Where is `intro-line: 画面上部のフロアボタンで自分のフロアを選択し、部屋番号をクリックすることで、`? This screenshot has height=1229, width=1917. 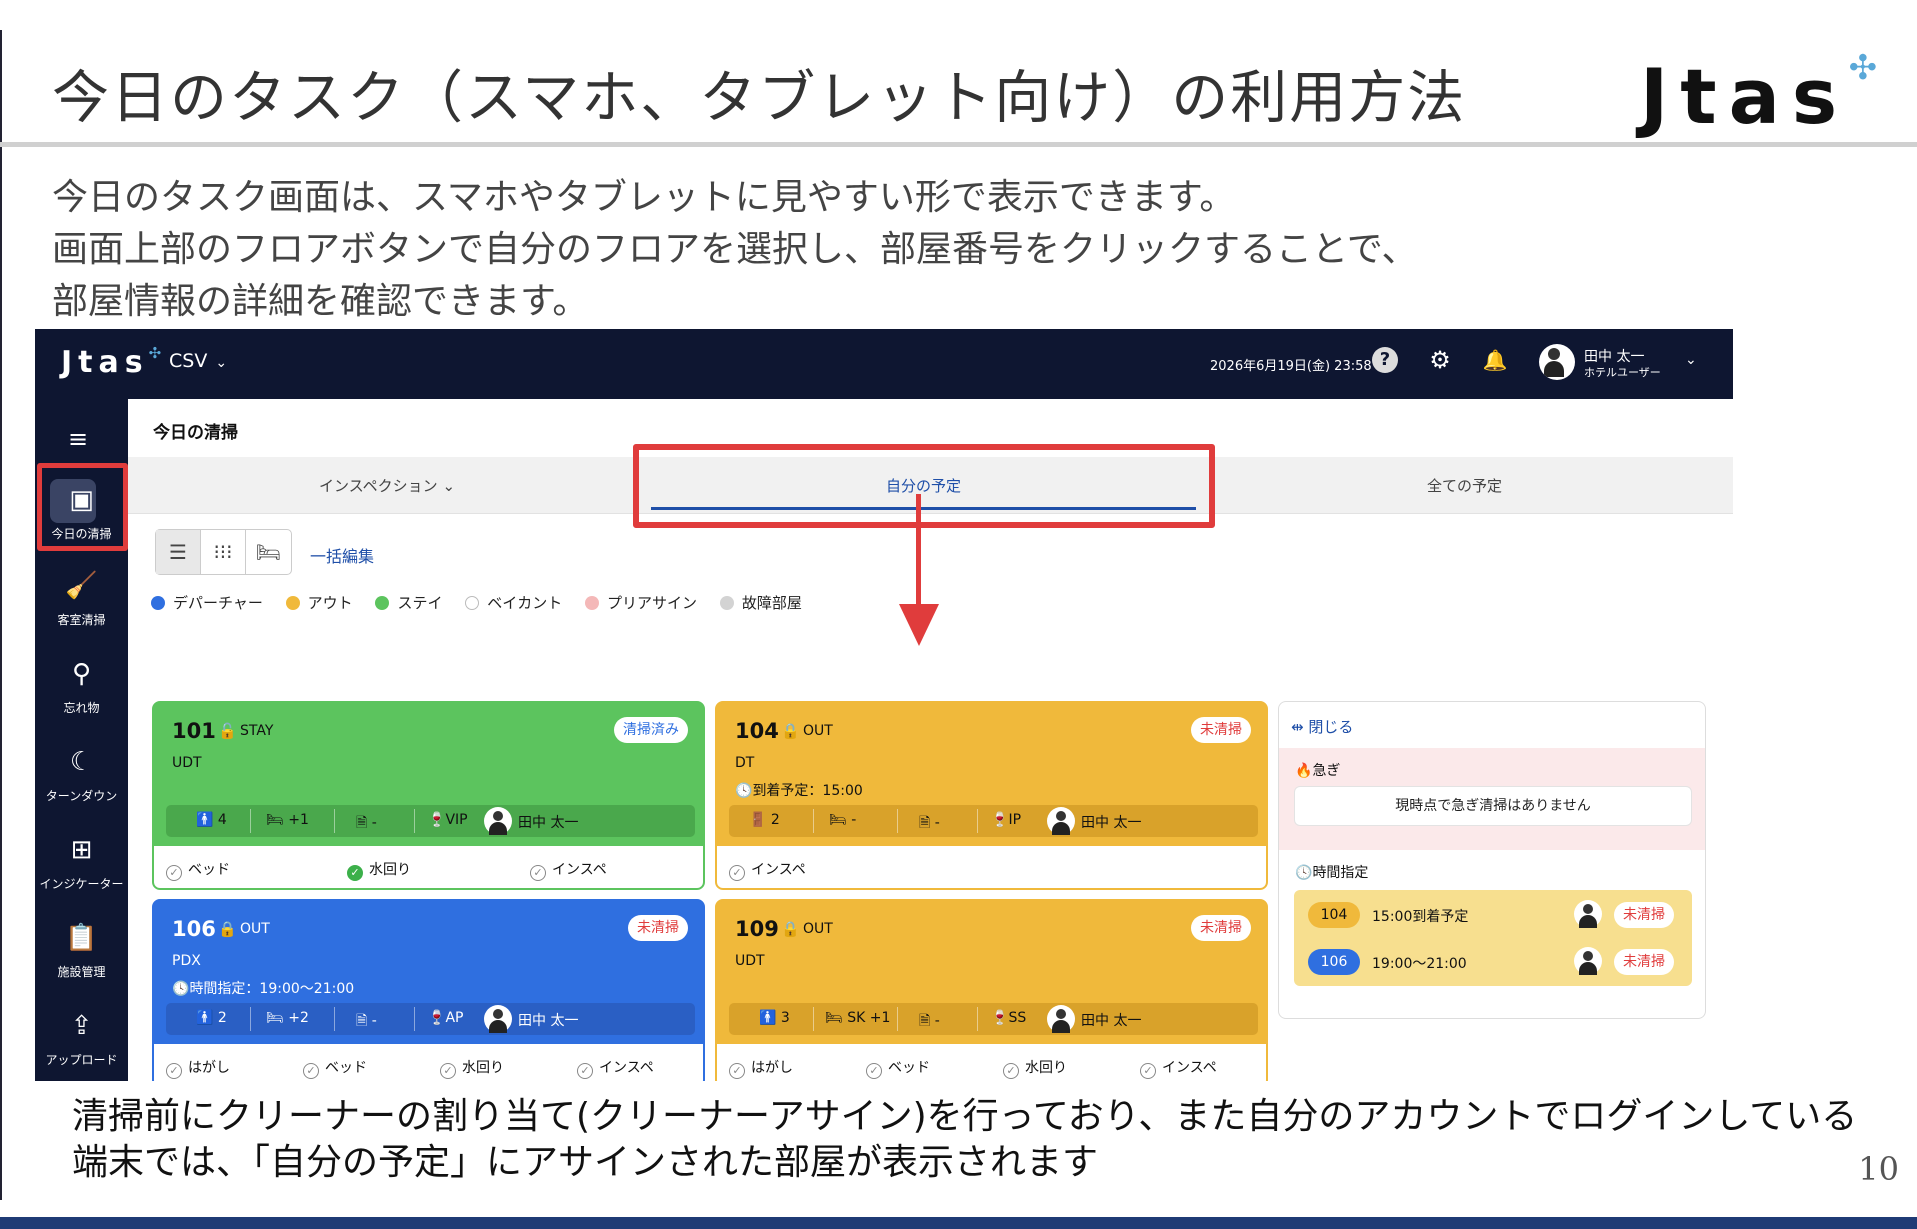 intro-line: 画面上部のフロアボタンで自分のフロアを選択し、部屋番号をクリックすることで、 is located at coordinates (735, 249).